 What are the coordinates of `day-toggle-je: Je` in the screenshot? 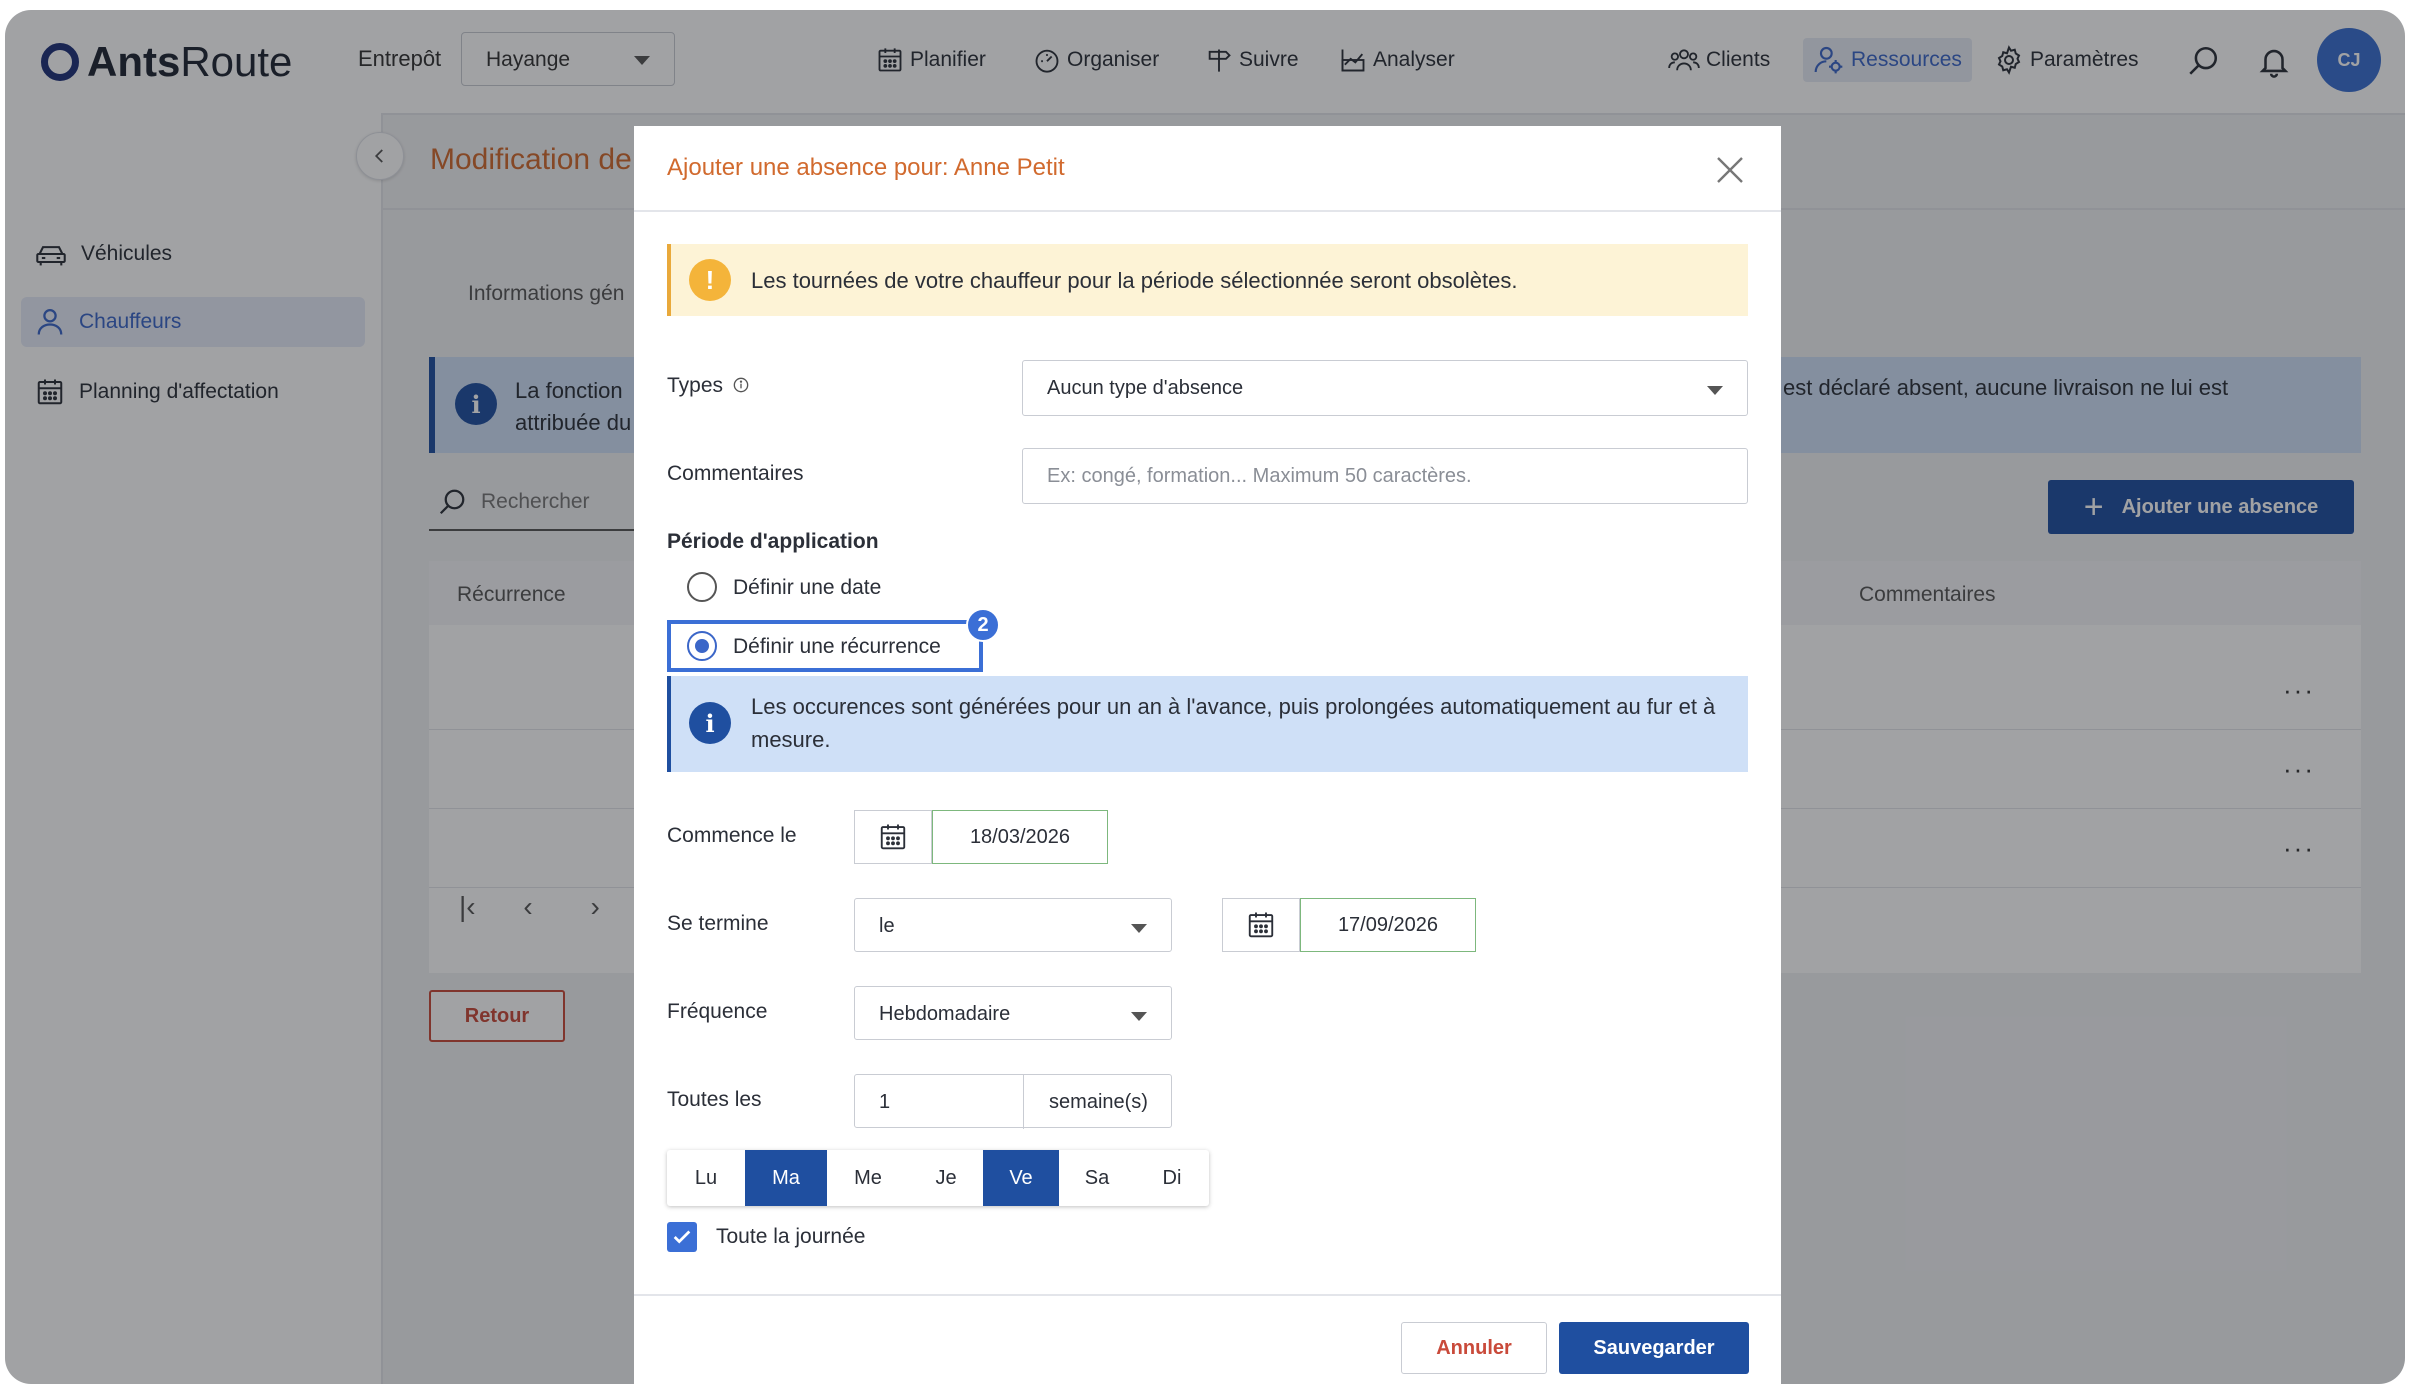 It's located at (946, 1178).